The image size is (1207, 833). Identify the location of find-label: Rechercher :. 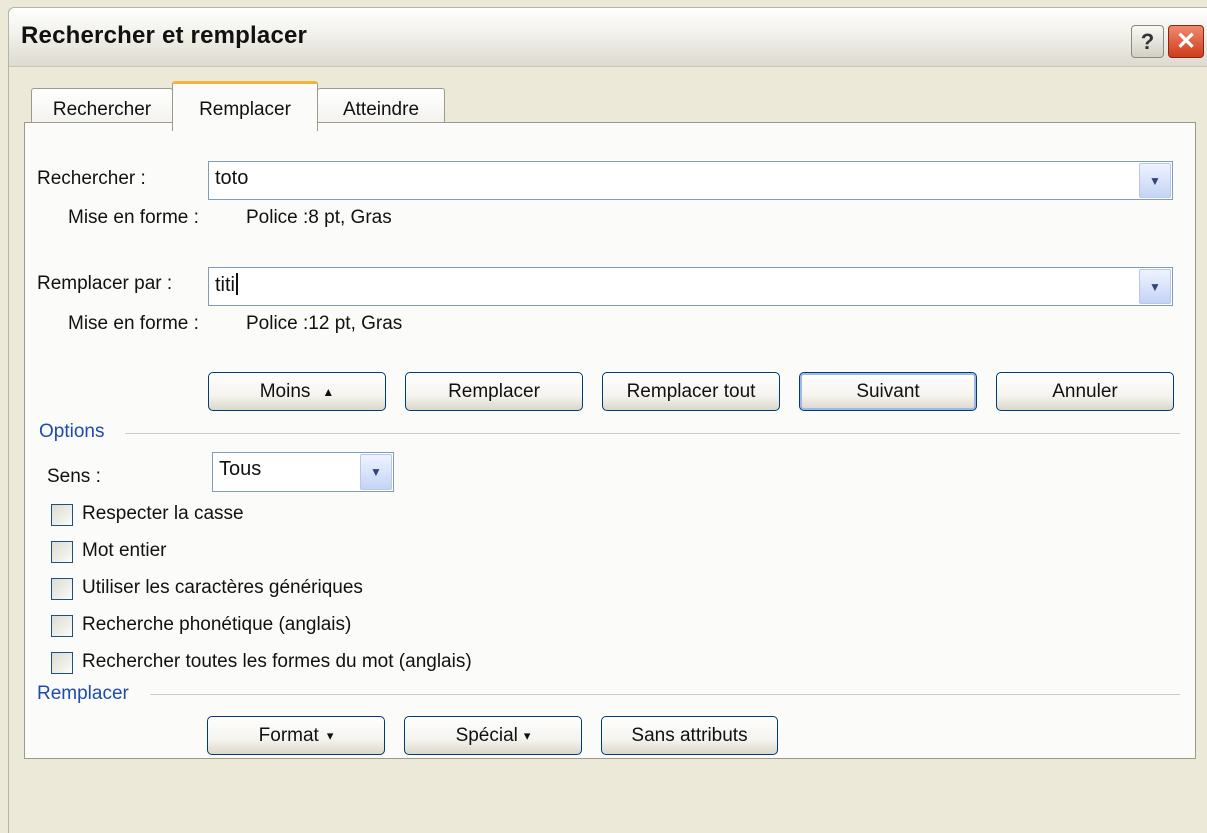
(91, 178).